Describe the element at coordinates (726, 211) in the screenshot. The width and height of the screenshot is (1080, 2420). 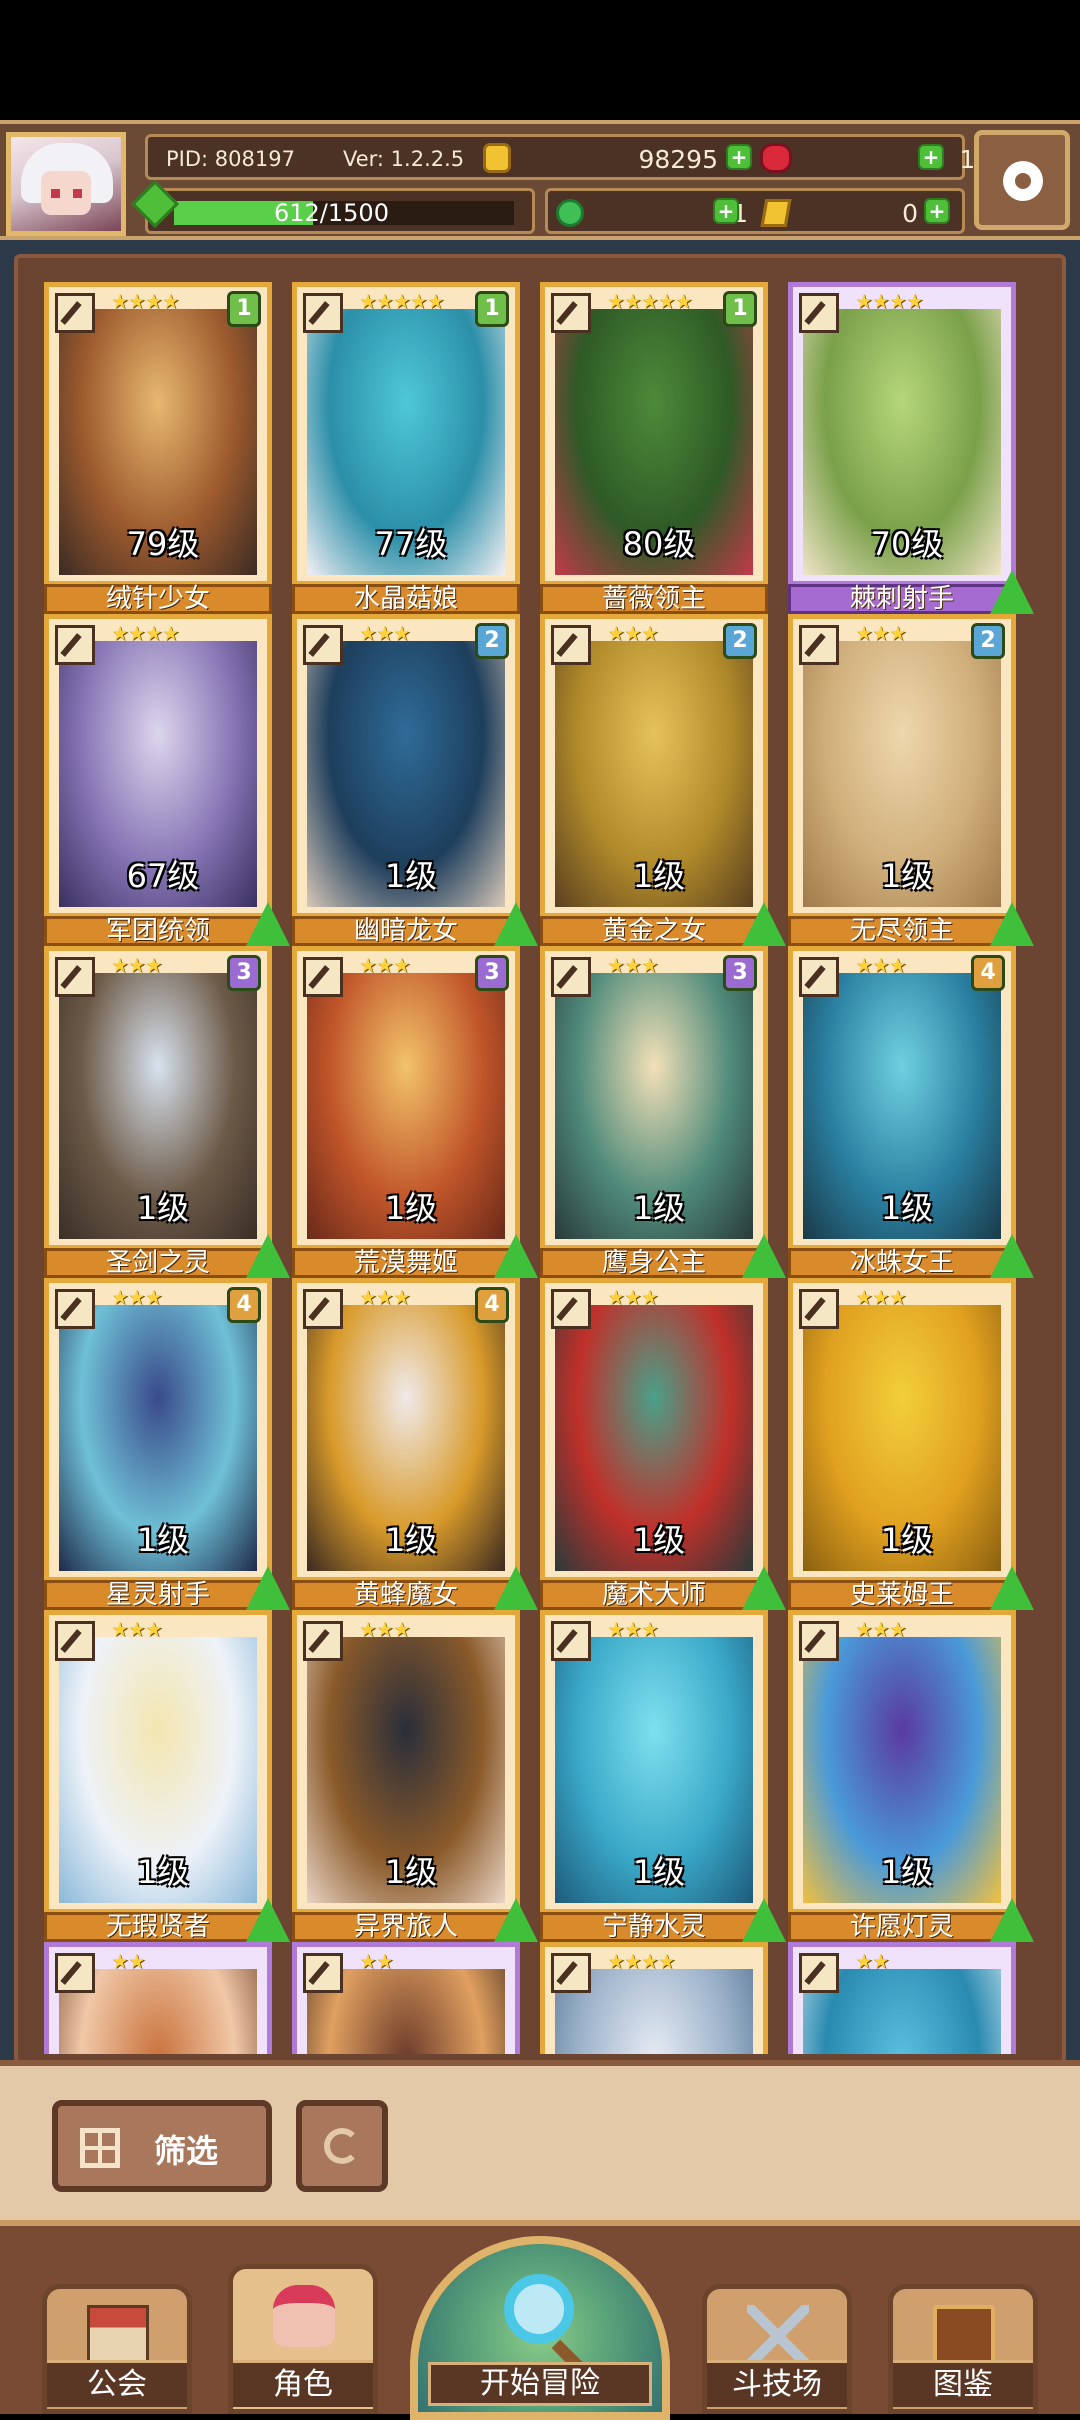
I see `add-clover-button: +` at that location.